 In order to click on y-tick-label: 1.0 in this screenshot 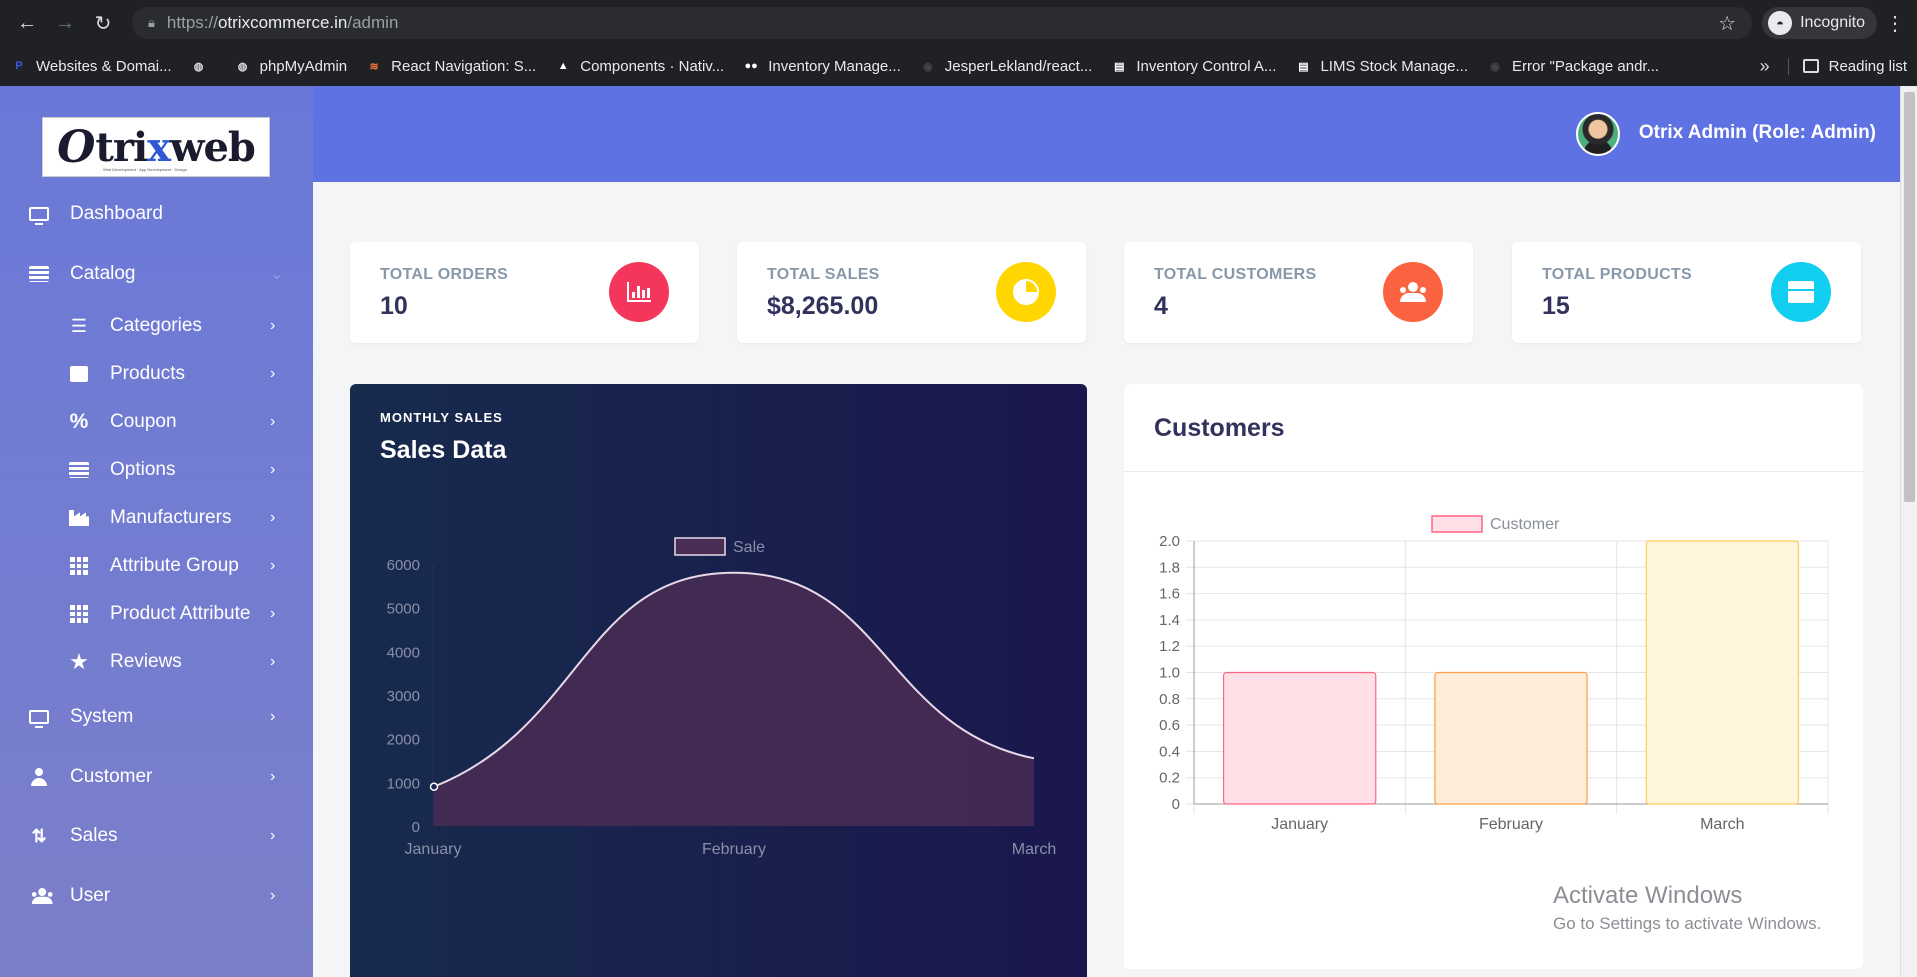, I will do `click(1169, 673)`.